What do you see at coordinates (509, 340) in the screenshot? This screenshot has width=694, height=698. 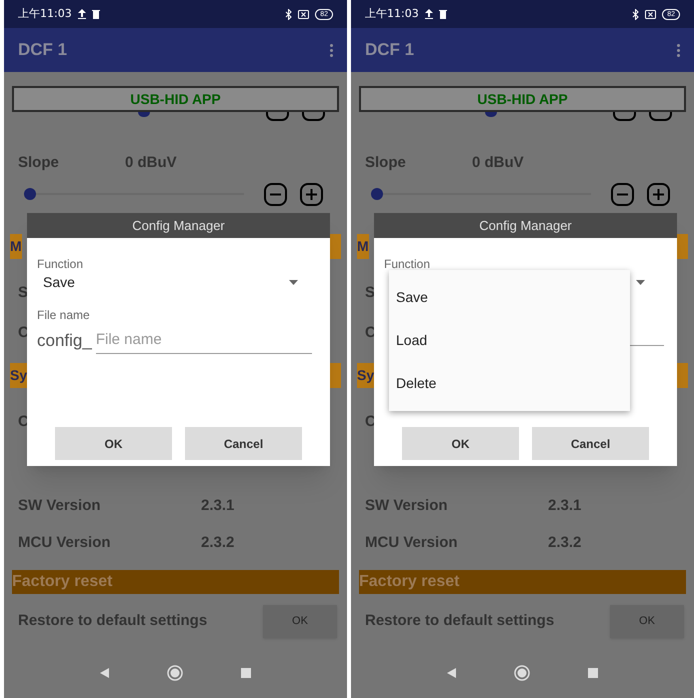 I see `dropdown-option: Load` at bounding box center [509, 340].